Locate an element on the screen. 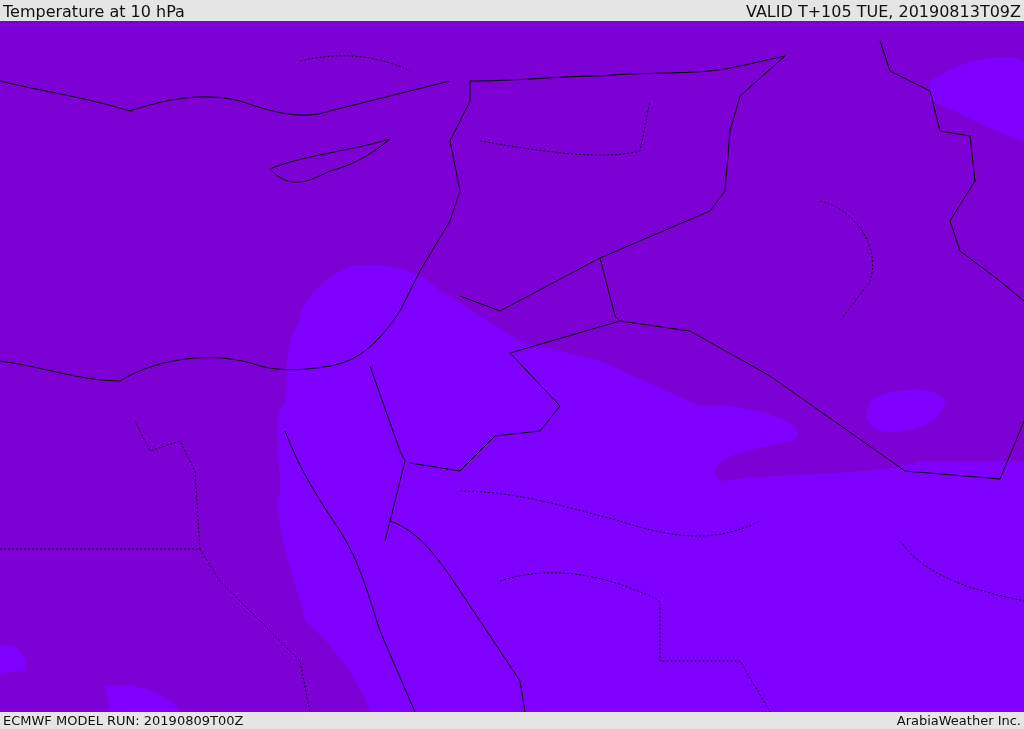 The image size is (1024, 729). valid-time: VALID T+105 TUE, 20190813T09Z is located at coordinates (883, 12).